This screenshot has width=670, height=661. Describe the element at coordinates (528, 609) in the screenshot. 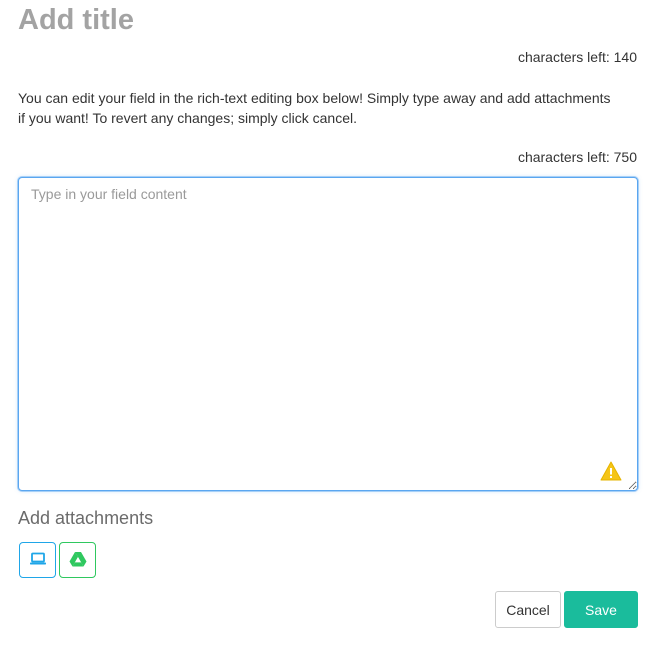

I see `cancel-button: Cancel` at that location.